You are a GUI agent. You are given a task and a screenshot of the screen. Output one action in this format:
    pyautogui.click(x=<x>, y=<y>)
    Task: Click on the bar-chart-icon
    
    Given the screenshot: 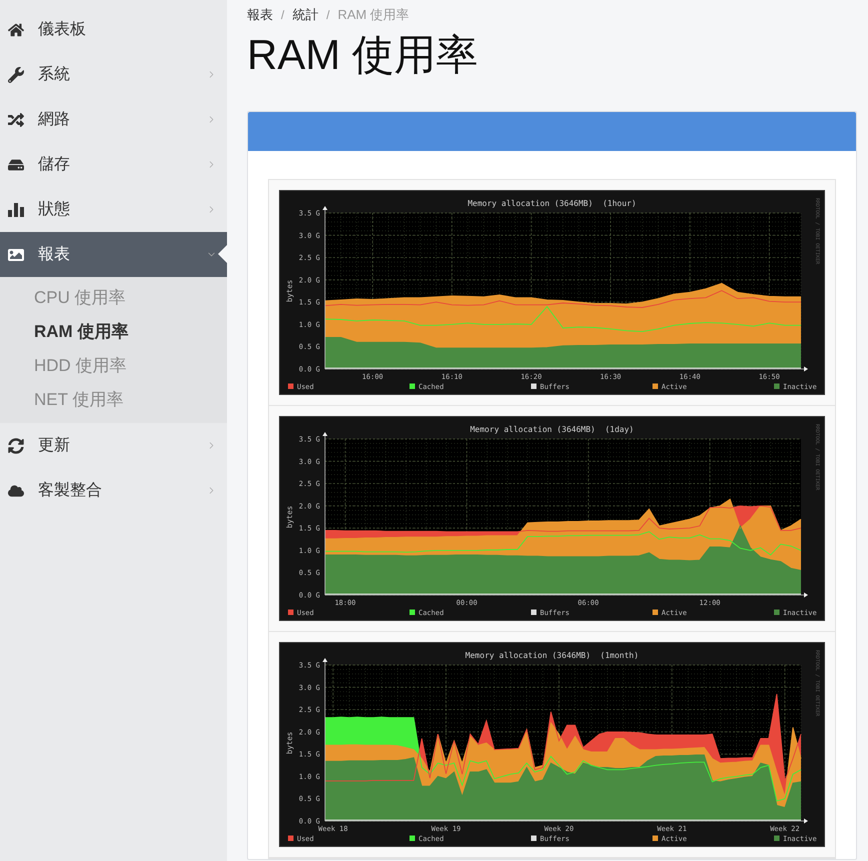 What is the action you would take?
    pyautogui.click(x=16, y=210)
    